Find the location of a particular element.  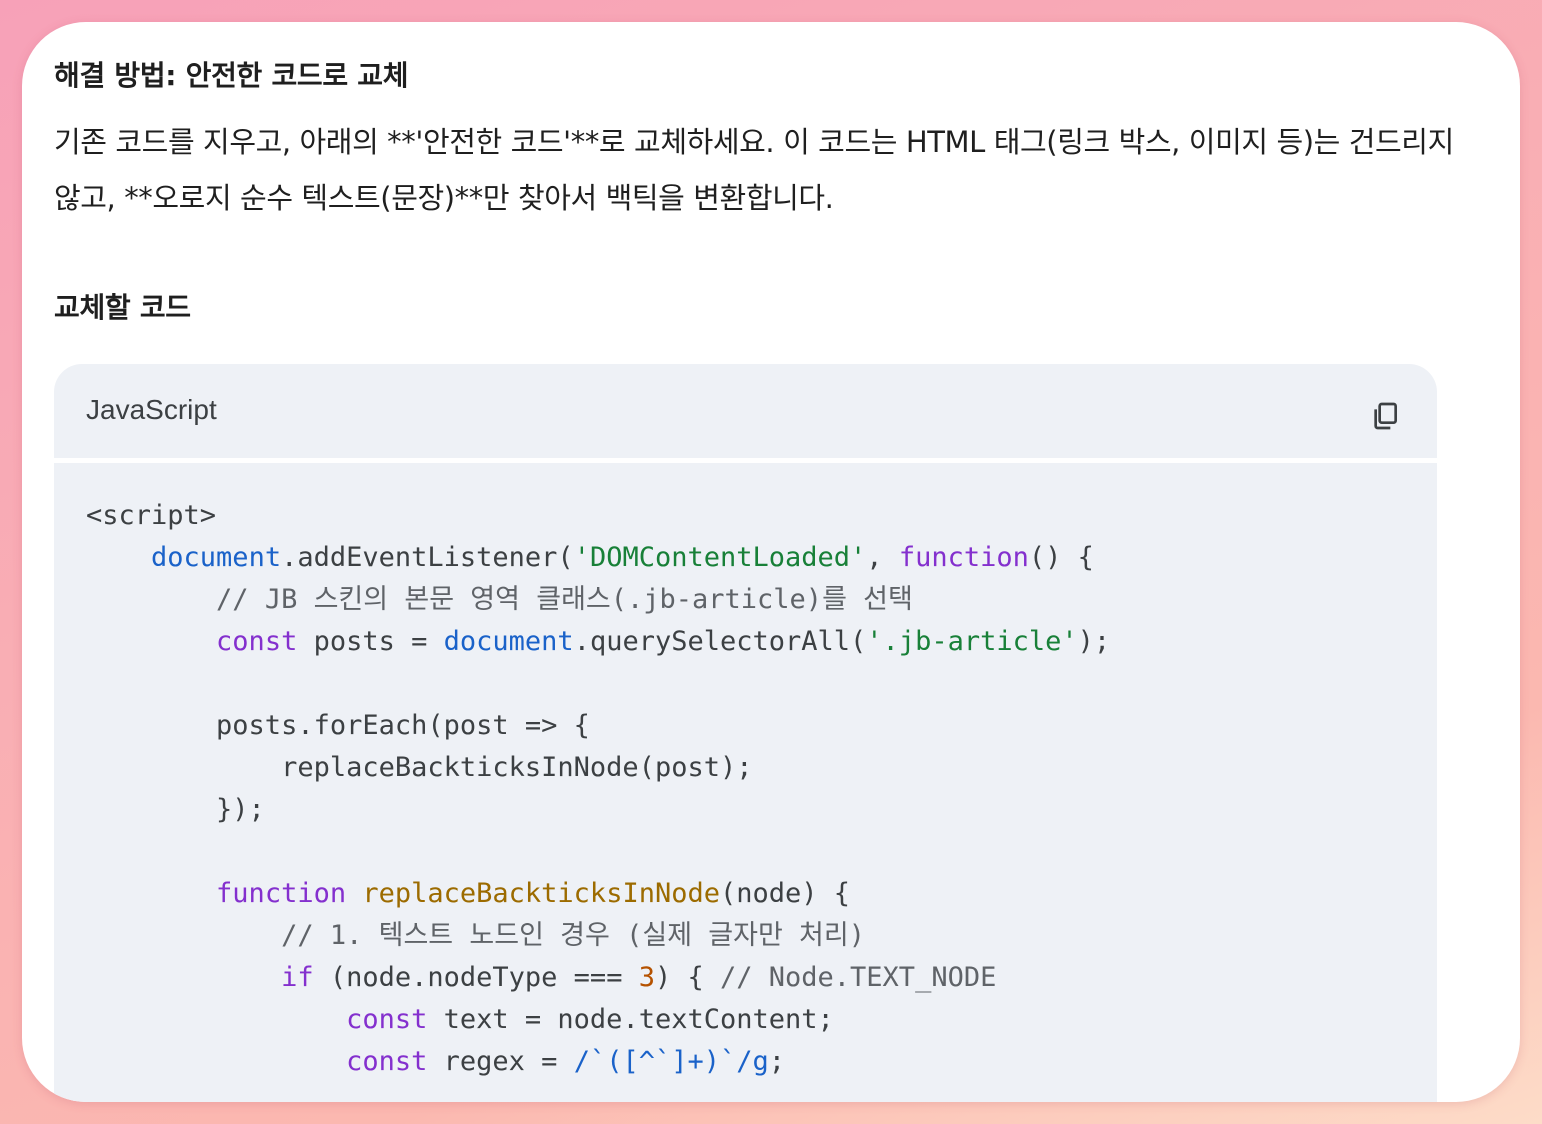

code-line: const regex = /`([^`]+)`/g; is located at coordinates (435, 1061).